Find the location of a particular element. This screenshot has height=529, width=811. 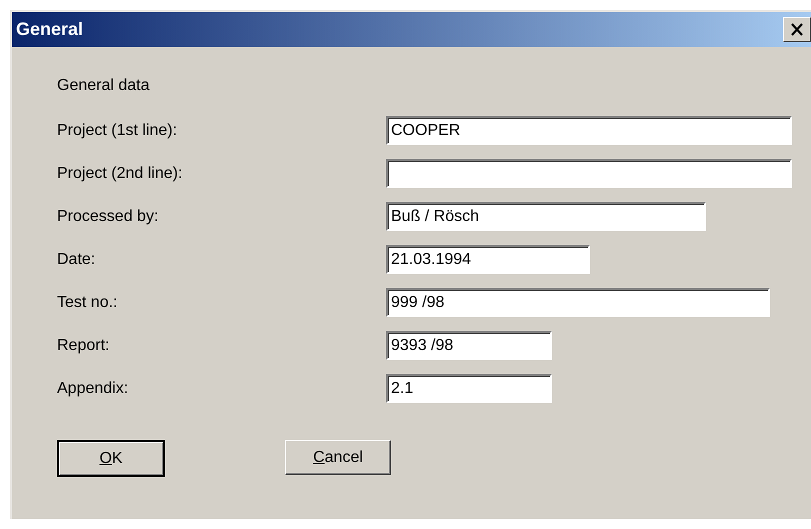

ok-button: OK is located at coordinates (111, 458).